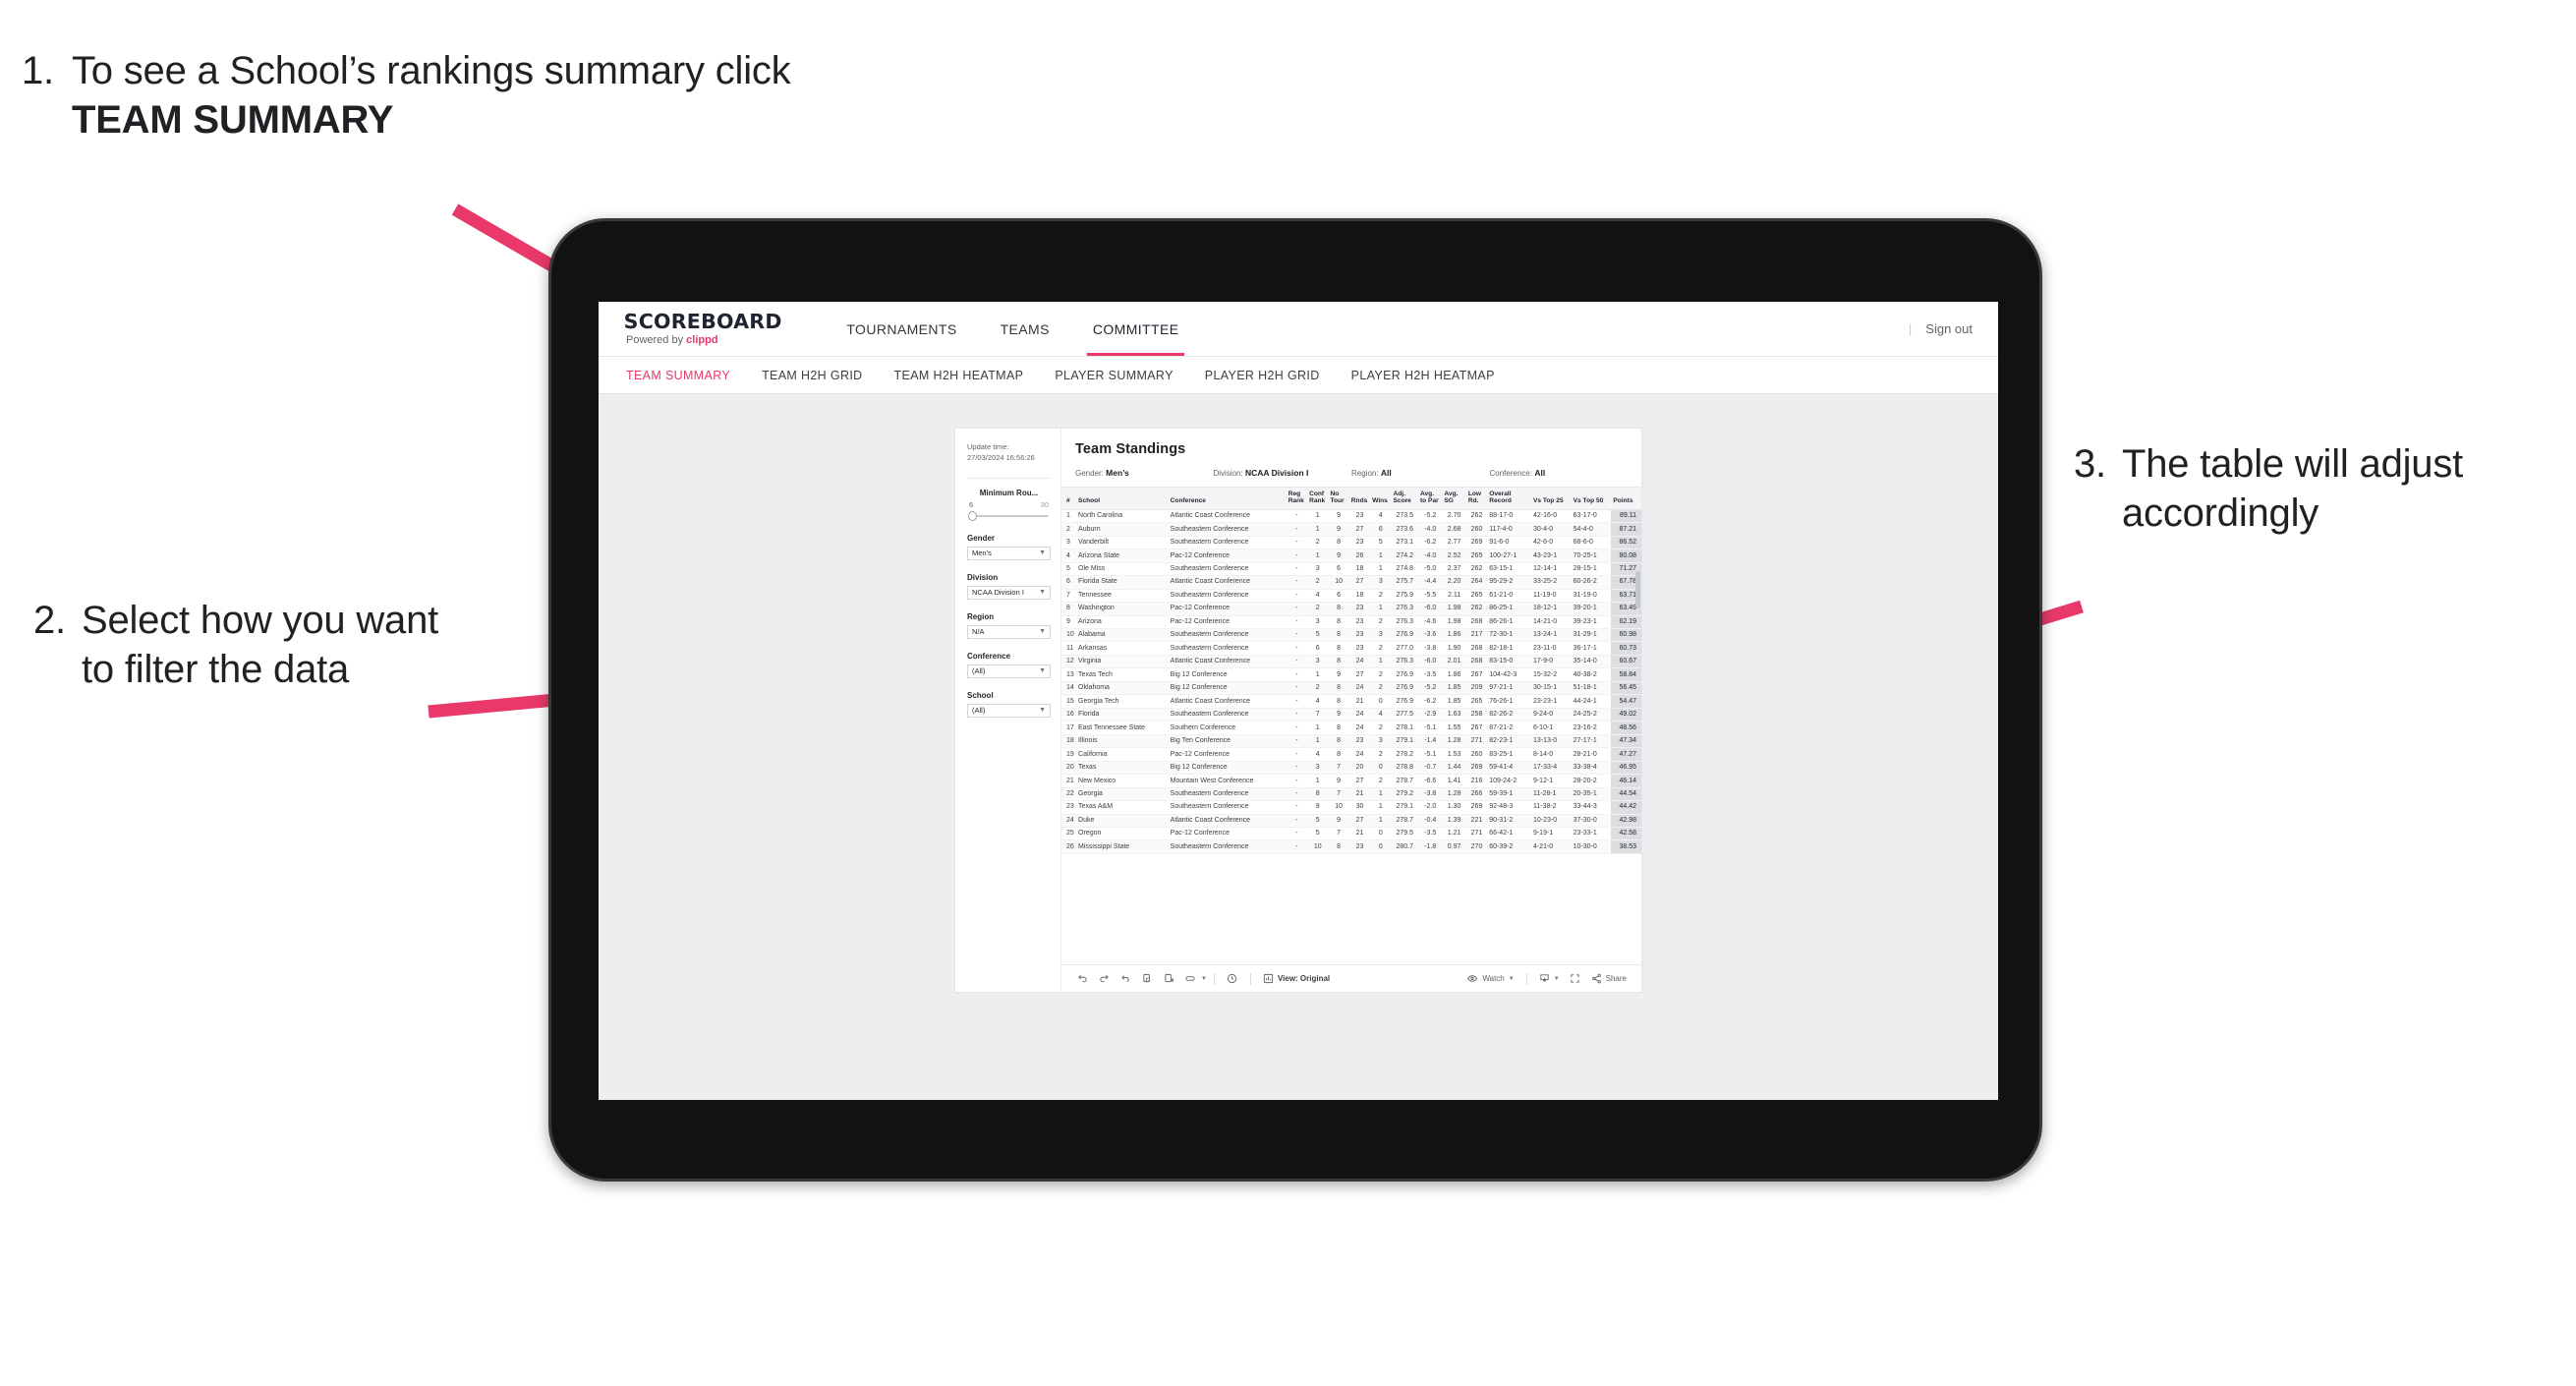 The height and width of the screenshot is (1386, 2576). I want to click on col-wins-header: Wins, so click(1381, 499).